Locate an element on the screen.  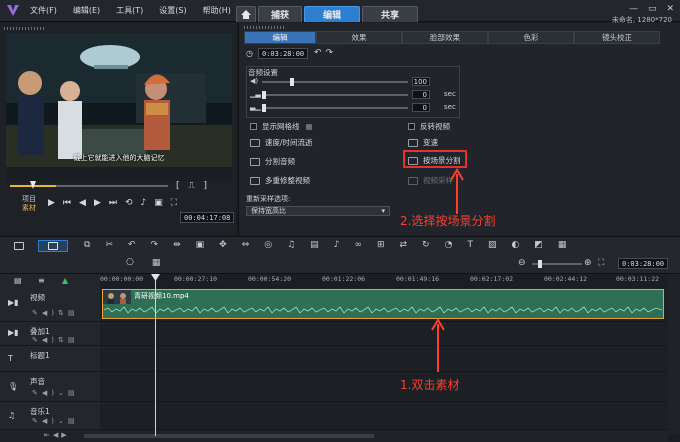
voice-track-icon: 🎙 is located at coordinates (13, 386).